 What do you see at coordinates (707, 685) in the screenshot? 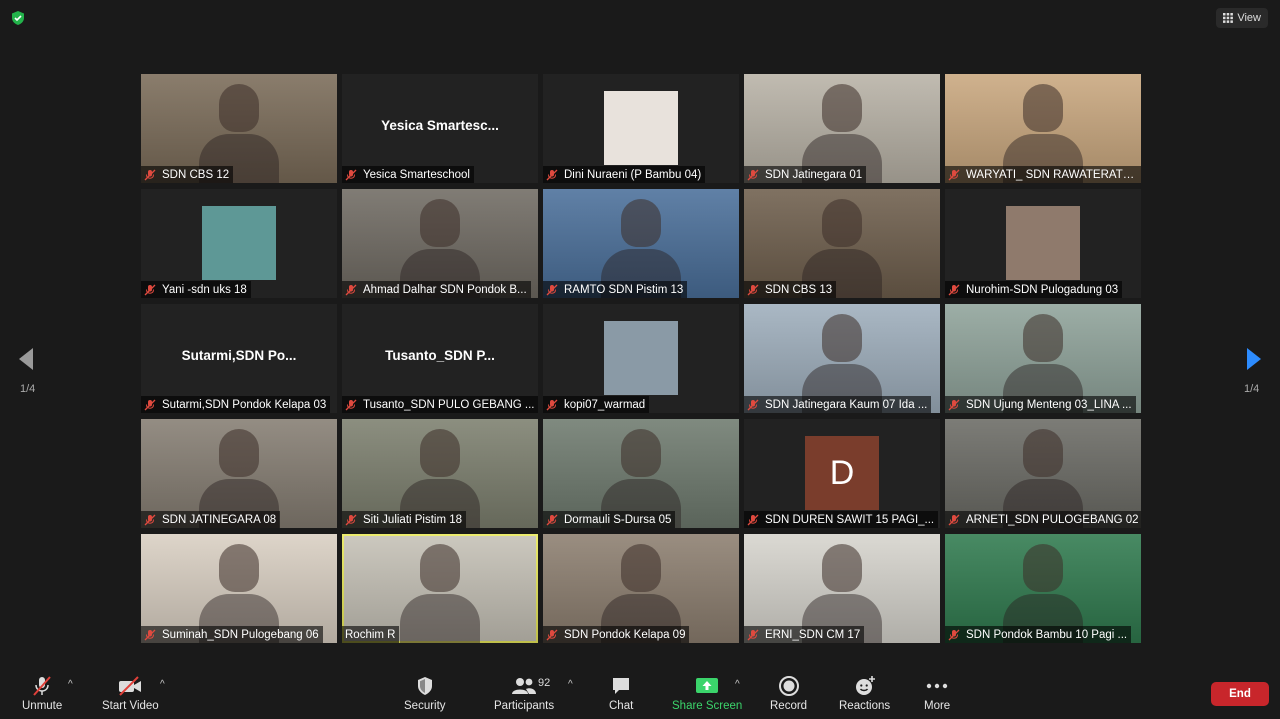
I see `share-screen-icon` at bounding box center [707, 685].